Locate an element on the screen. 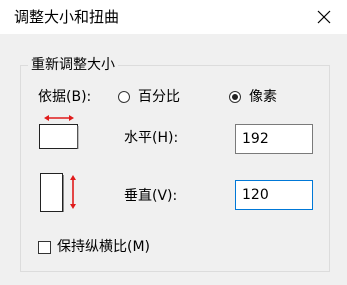 This screenshot has width=347, height=285. radio-percentage-circle is located at coordinates (124, 97).